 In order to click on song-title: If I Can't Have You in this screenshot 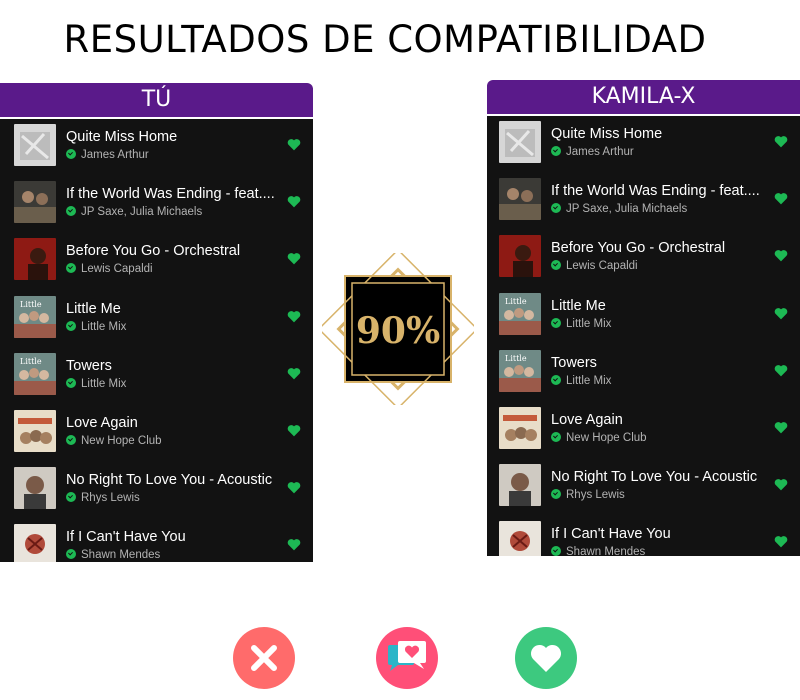, I will do `click(126, 537)`.